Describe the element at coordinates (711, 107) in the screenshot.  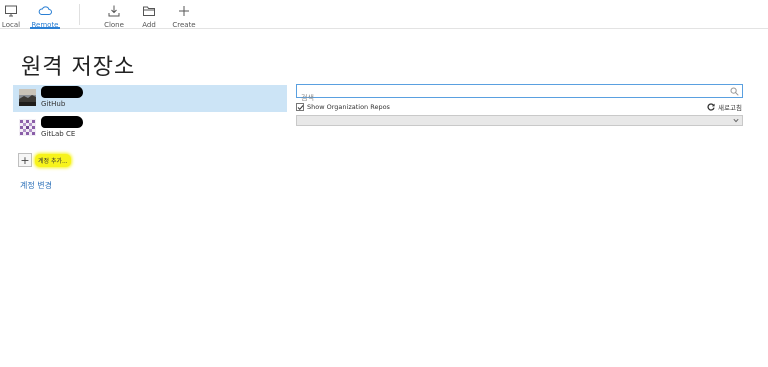
I see `refresh-icon` at that location.